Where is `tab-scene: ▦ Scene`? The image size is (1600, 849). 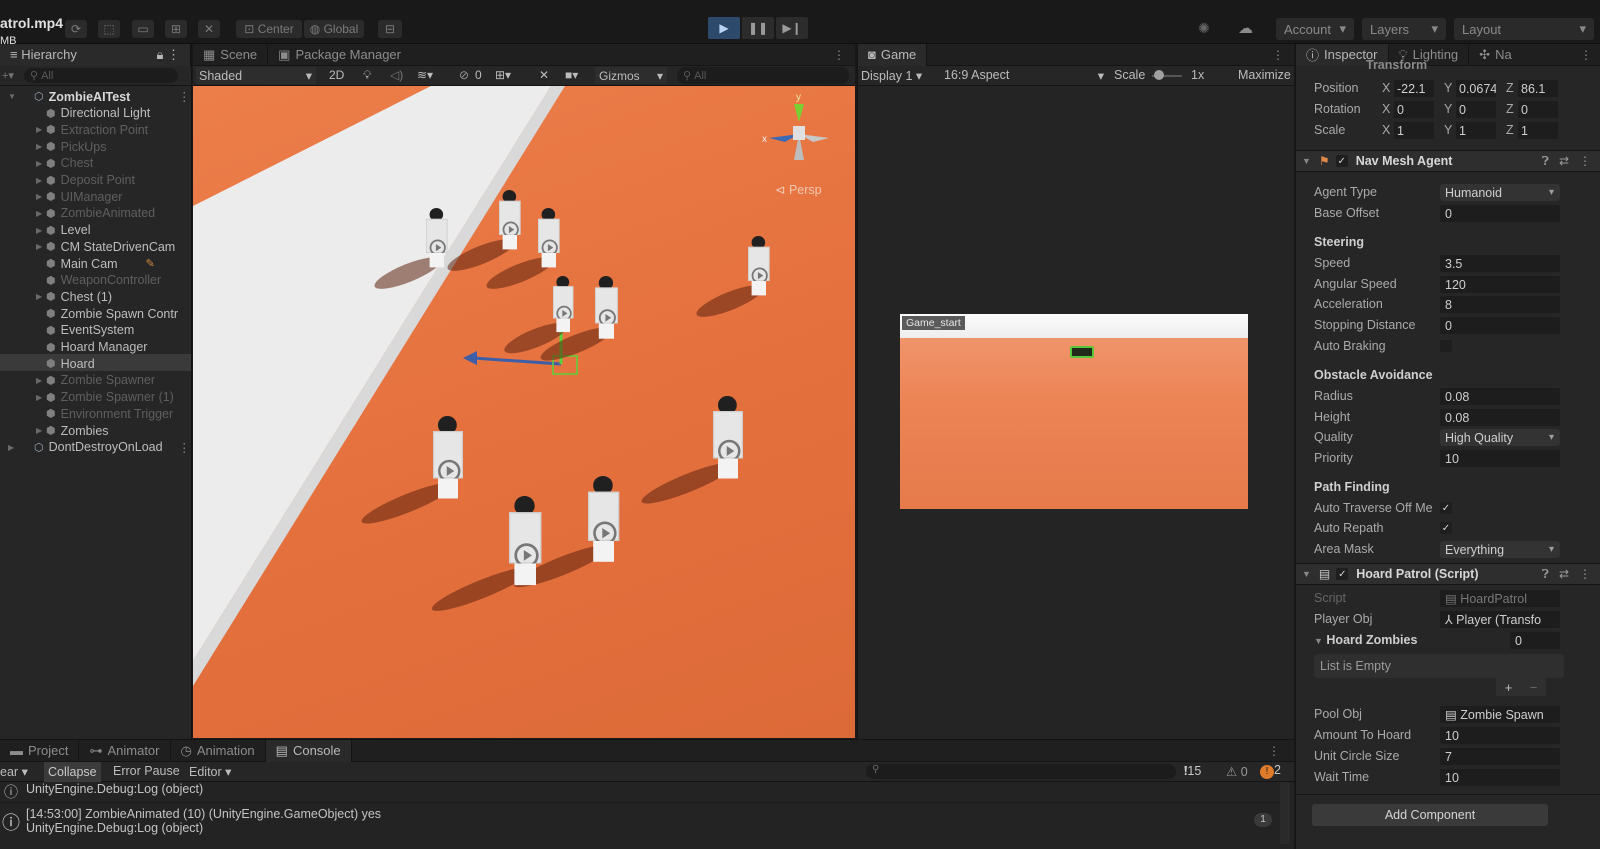
tab-scene: ▦ Scene is located at coordinates (231, 54).